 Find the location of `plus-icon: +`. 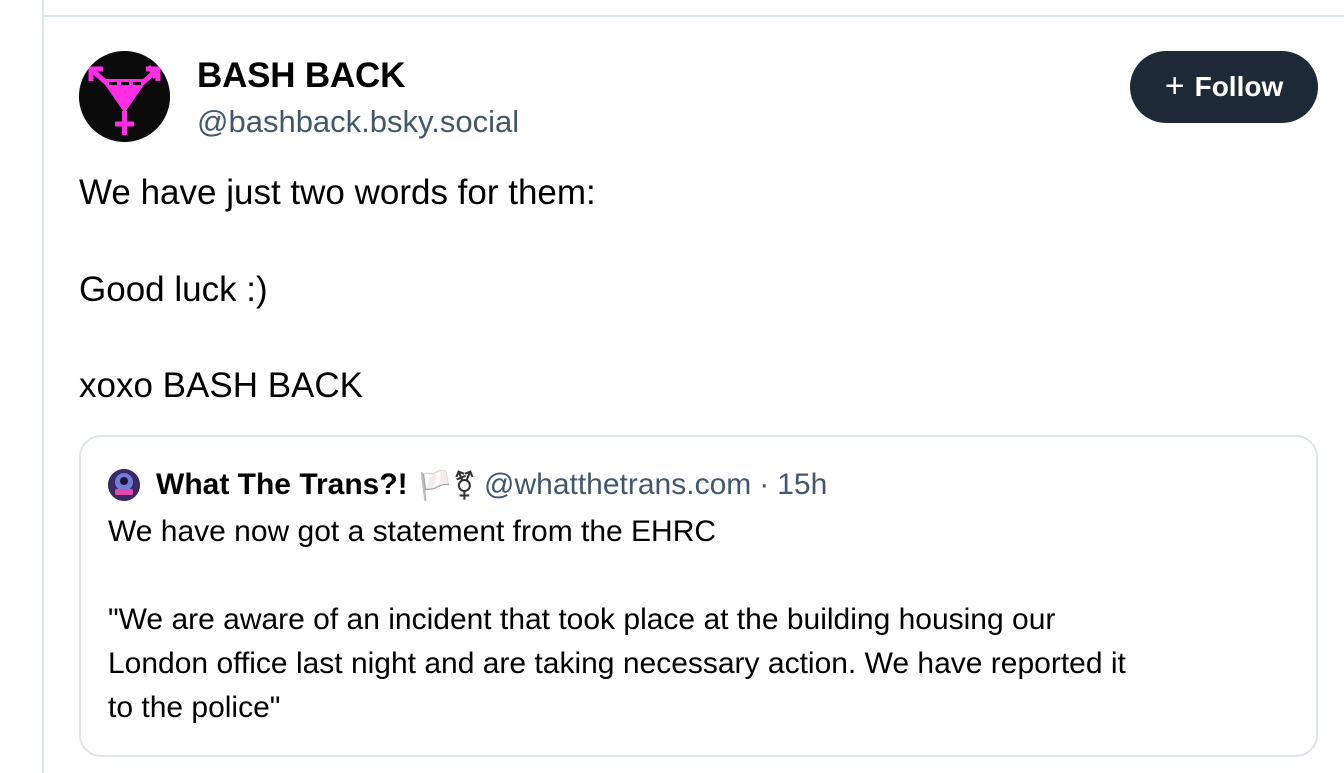

plus-icon: + is located at coordinates (1174, 85).